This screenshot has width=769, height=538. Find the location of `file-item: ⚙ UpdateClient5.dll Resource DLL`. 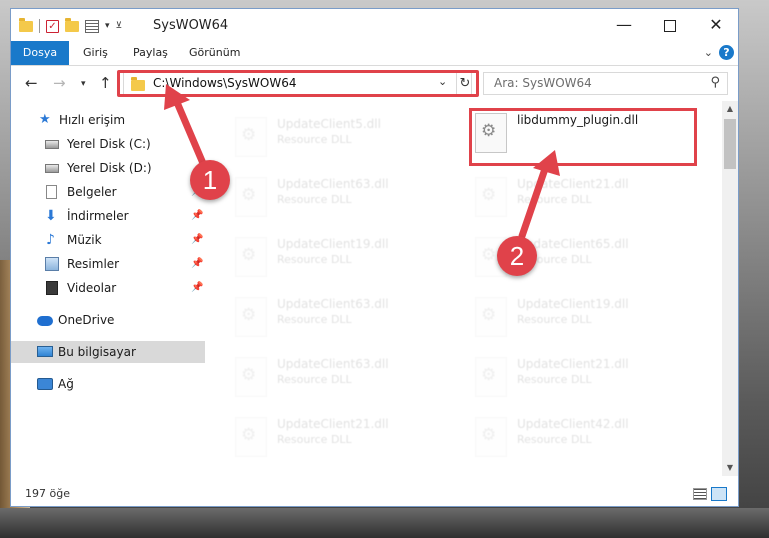

file-item: ⚙ UpdateClient5.dll Resource DLL is located at coordinates (344, 137).